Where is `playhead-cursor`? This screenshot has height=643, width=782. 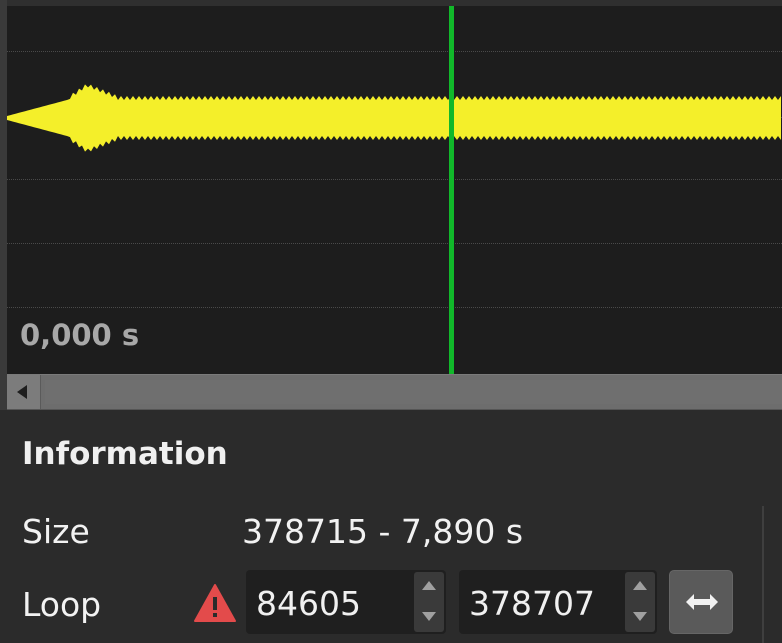 playhead-cursor is located at coordinates (451, 190).